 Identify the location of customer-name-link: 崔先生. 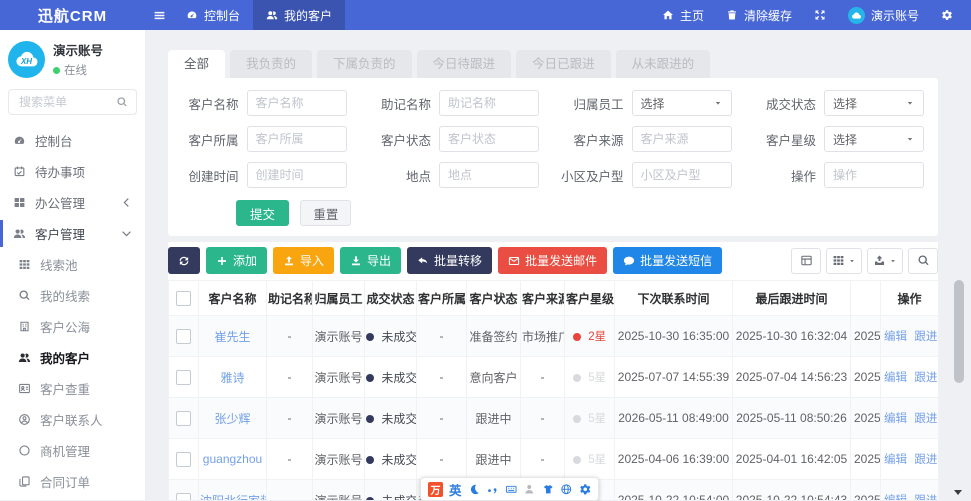
(232, 337).